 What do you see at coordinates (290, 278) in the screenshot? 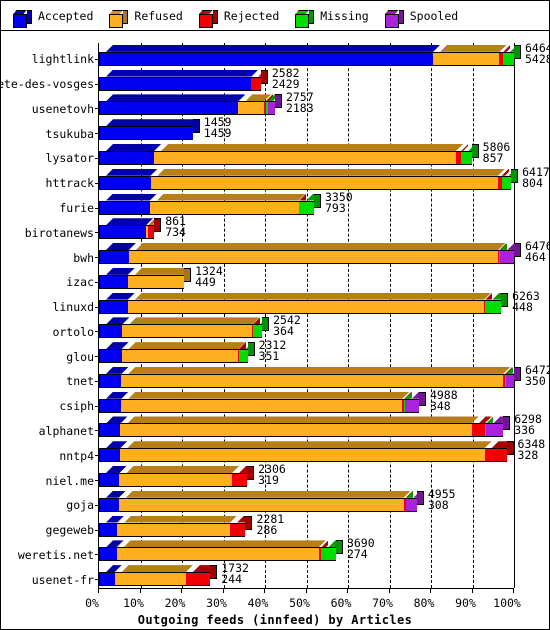
I see `chart-row: izac 1324 449` at bounding box center [290, 278].